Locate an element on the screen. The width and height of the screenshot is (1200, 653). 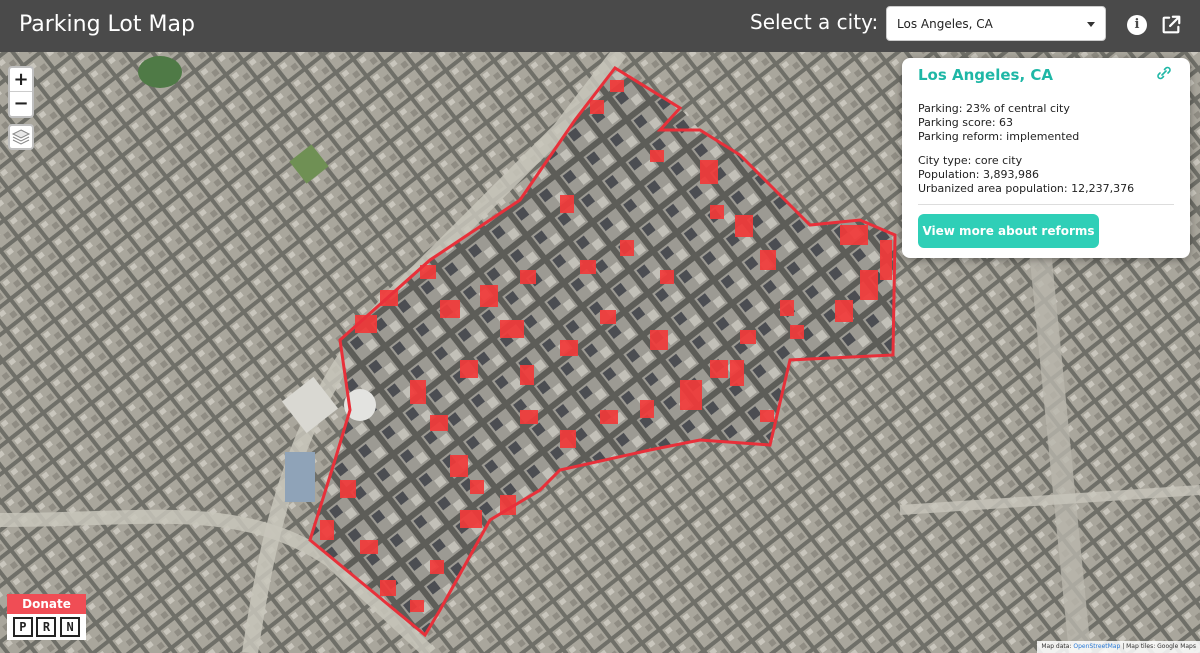
view-reforms-button: View more about reforms is located at coordinates (1008, 231).